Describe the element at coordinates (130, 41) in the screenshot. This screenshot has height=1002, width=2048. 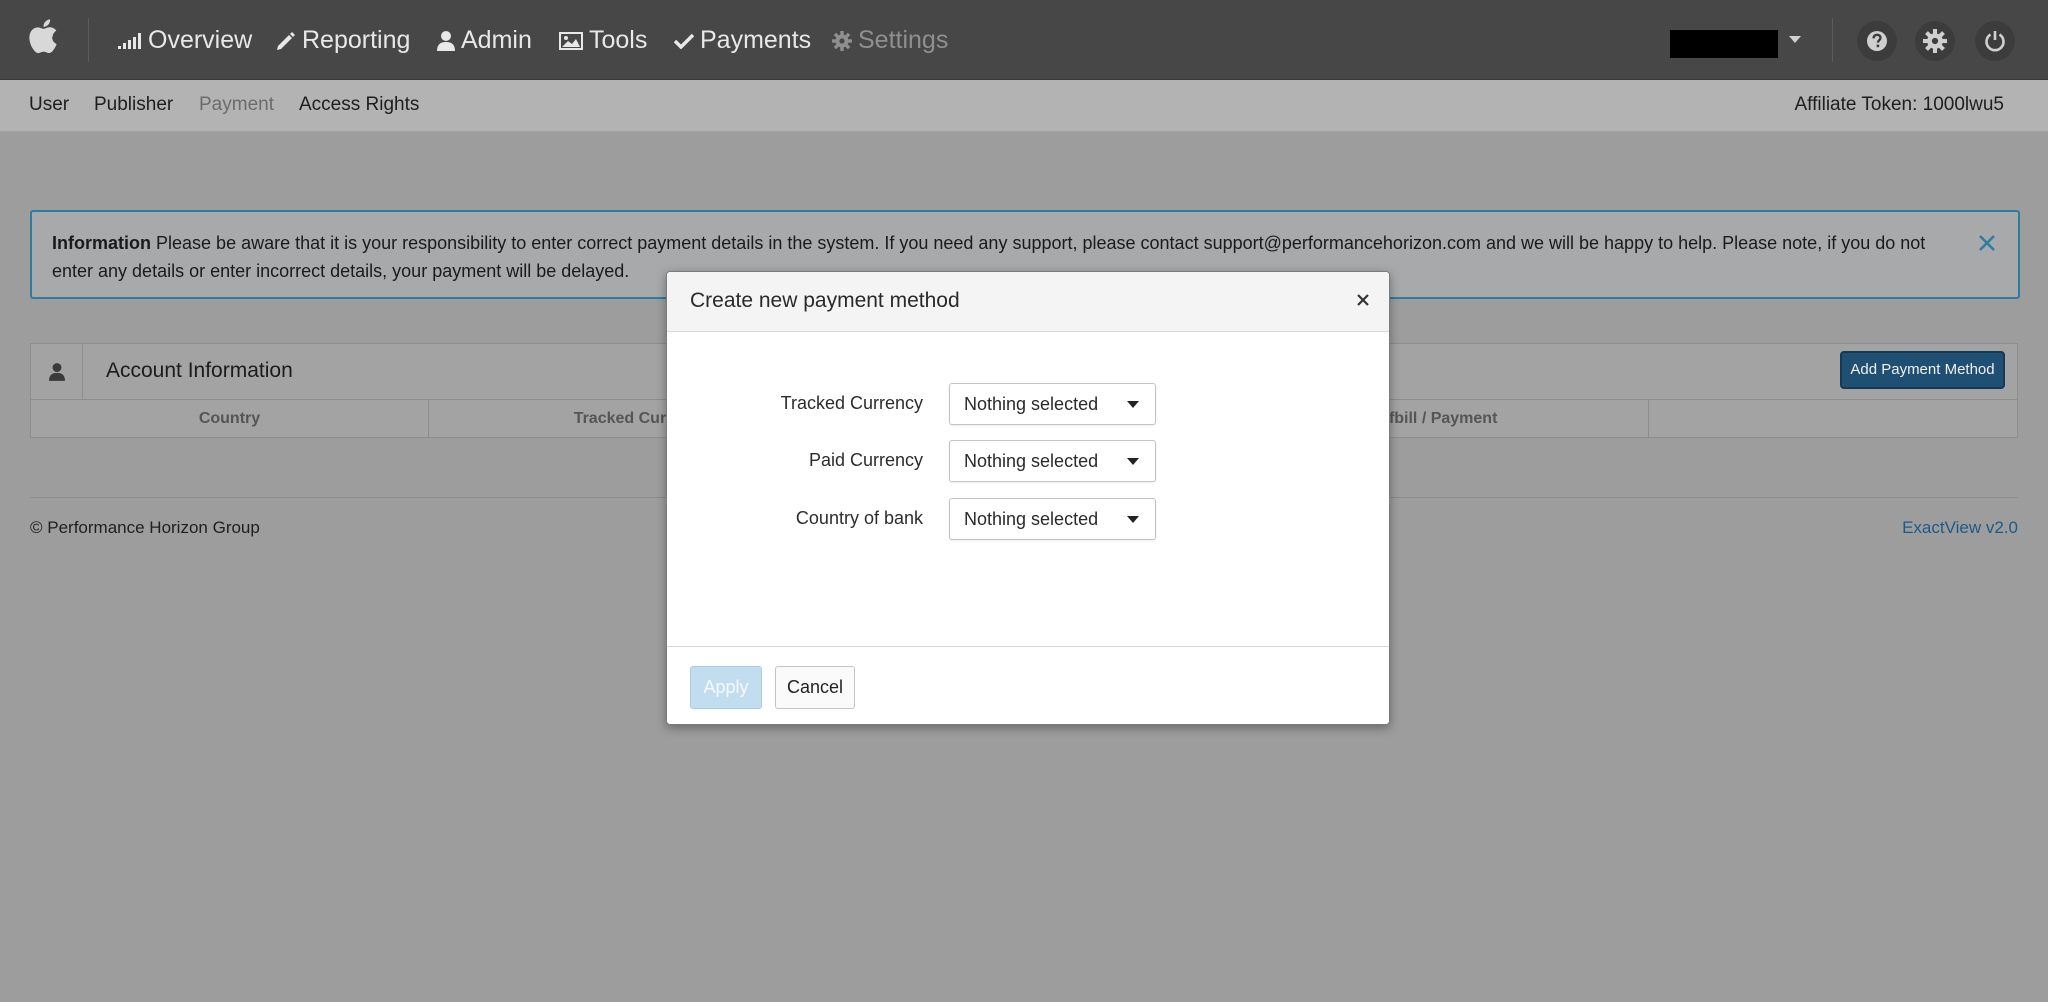
I see `signal-bars-icon` at that location.